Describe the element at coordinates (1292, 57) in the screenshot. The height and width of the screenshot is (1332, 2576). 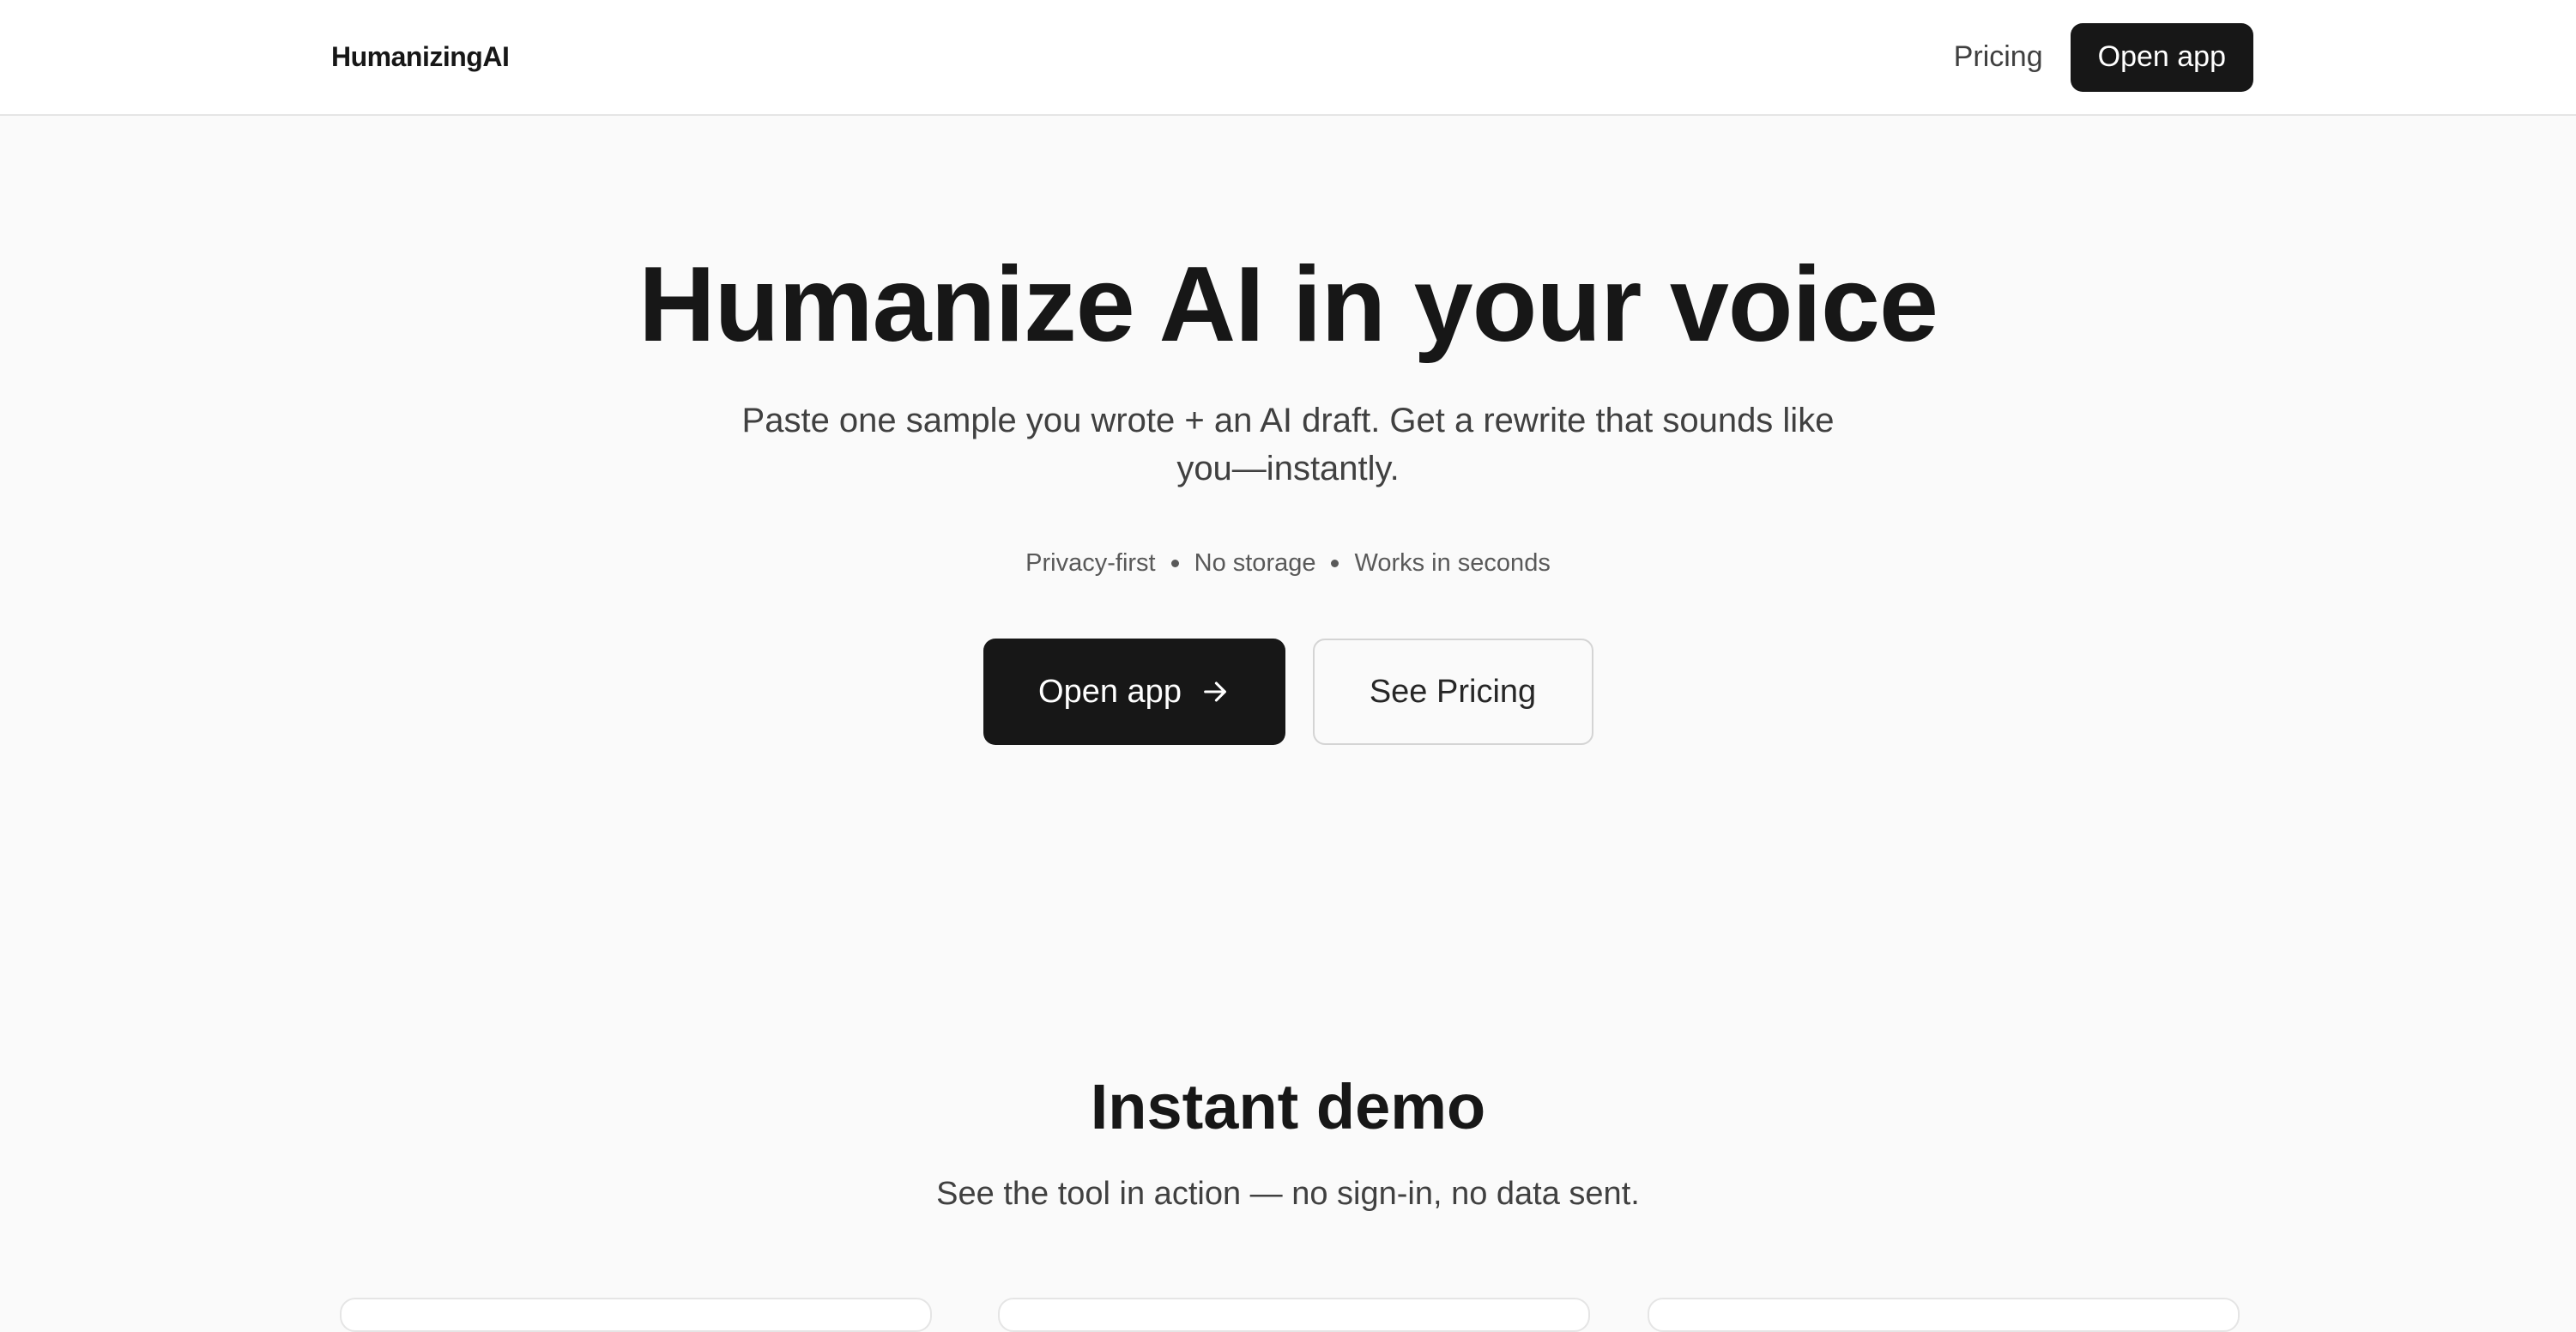
I see `header-inner: HumanizingAI Pricing Open app` at that location.